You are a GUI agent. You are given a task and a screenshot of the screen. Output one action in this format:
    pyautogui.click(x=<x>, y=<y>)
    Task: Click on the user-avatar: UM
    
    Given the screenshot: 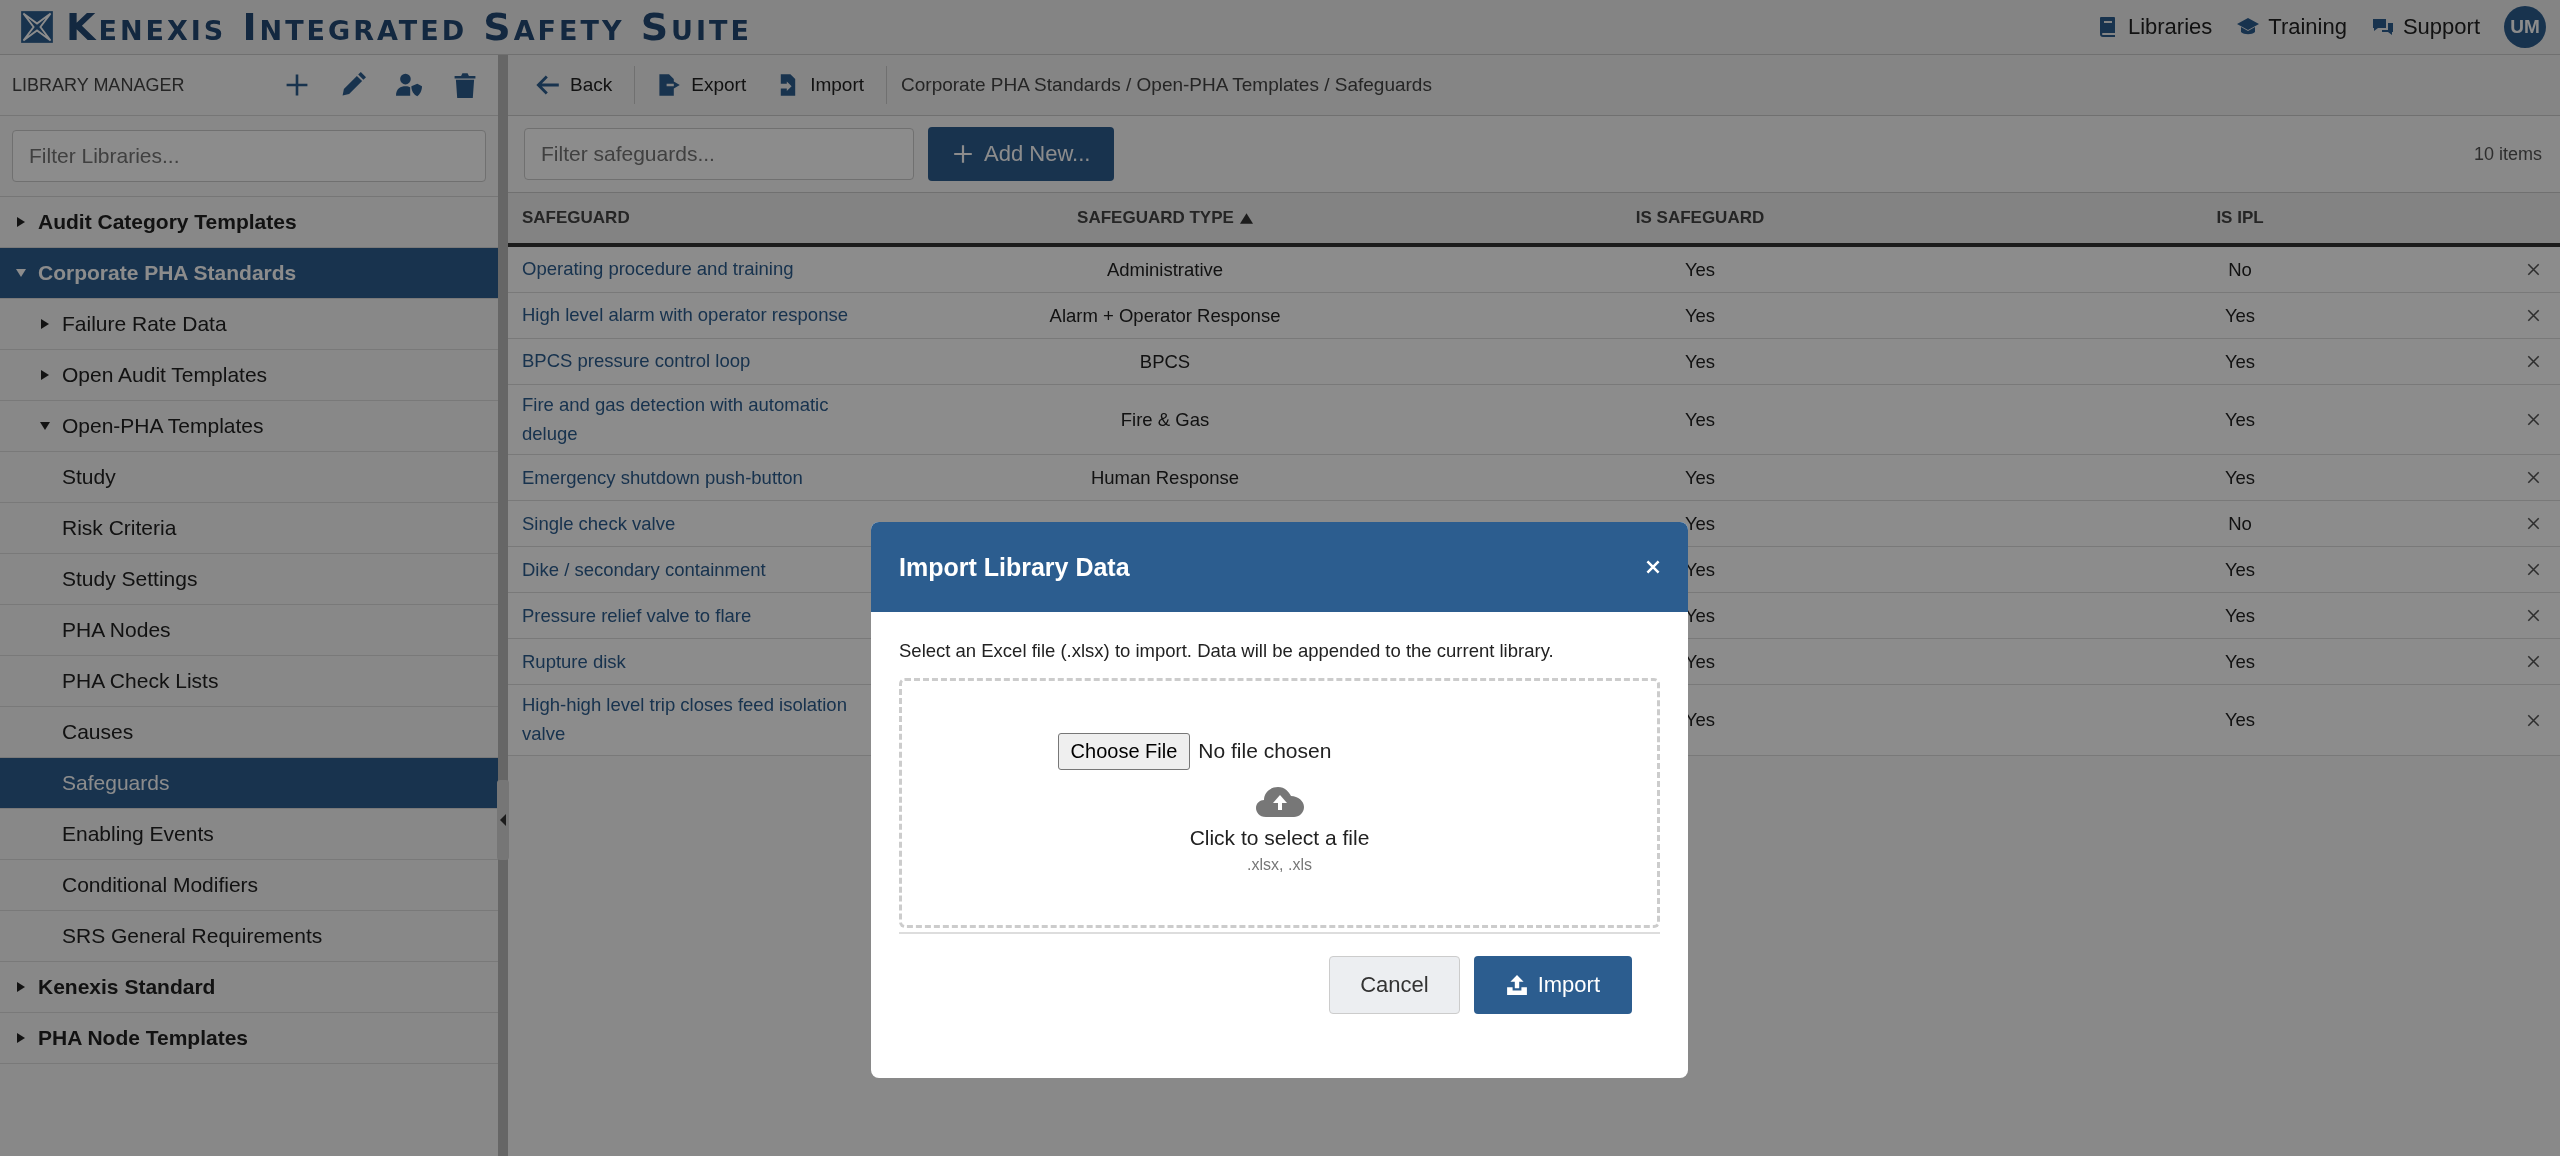 What is the action you would take?
    pyautogui.click(x=2525, y=27)
    